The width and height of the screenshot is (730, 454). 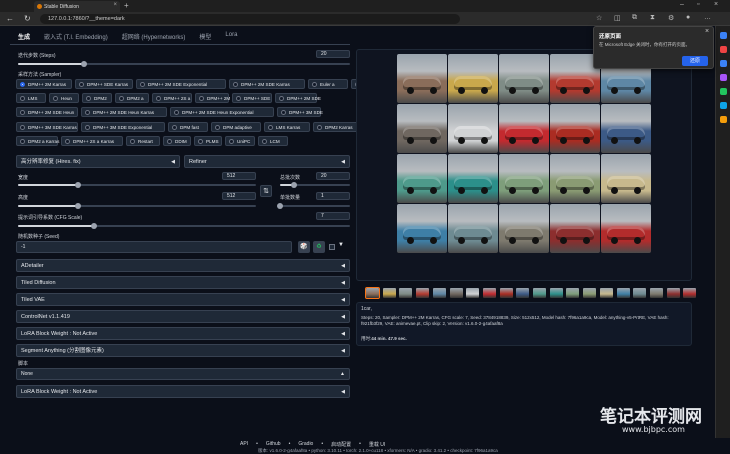 I want to click on reuse-seed-button: ♻, so click(x=319, y=247).